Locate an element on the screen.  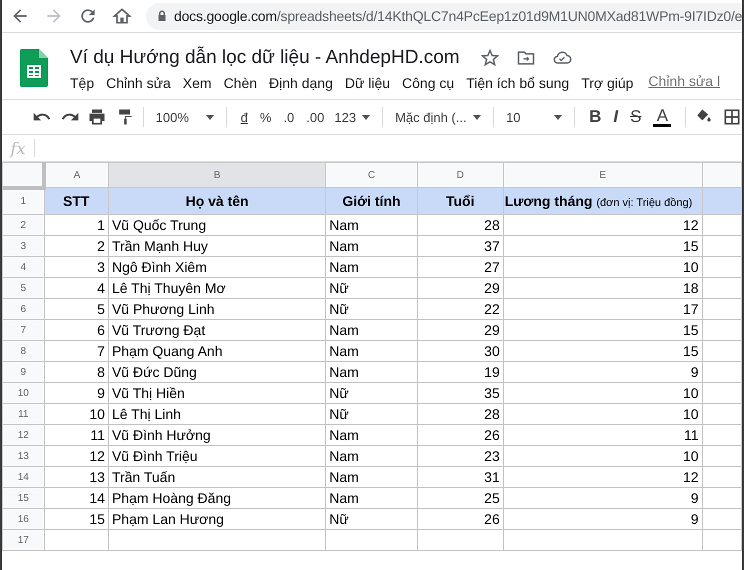
column-header: C is located at coordinates (372, 175).